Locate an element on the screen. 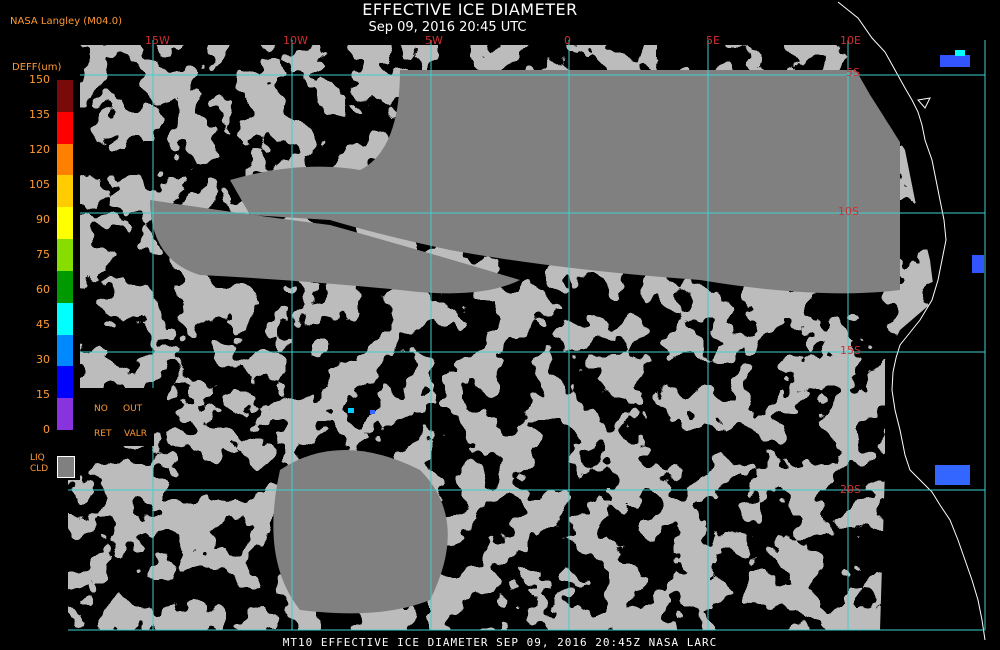 The width and height of the screenshot is (1000, 650). colorbar-tick-label: 15 is located at coordinates (43, 394).